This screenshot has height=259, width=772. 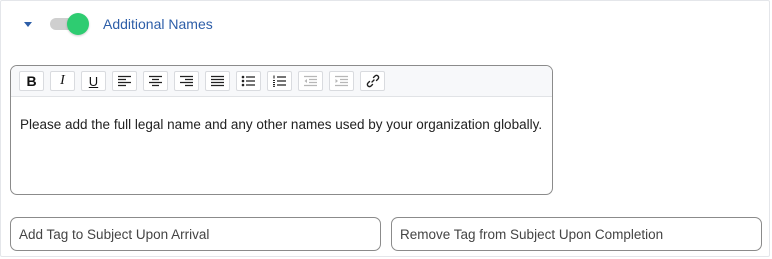 I want to click on numbered-list-icon, so click(x=279, y=81).